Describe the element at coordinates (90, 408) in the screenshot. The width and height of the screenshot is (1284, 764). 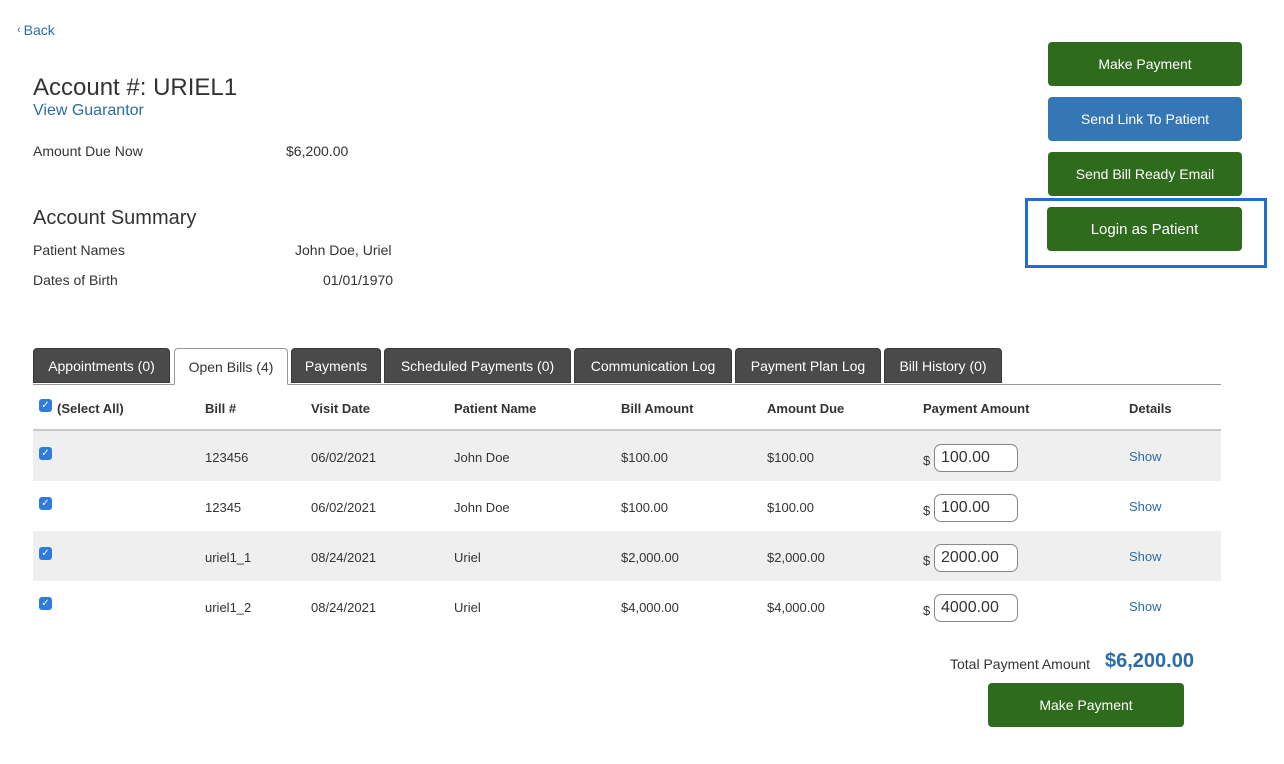
I see `select-all-label: (Select All)` at that location.